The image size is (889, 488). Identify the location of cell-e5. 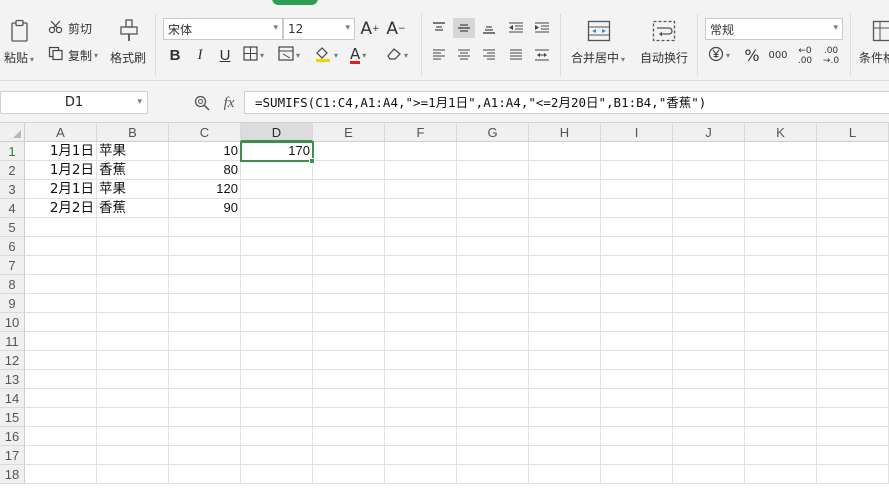
(349, 227).